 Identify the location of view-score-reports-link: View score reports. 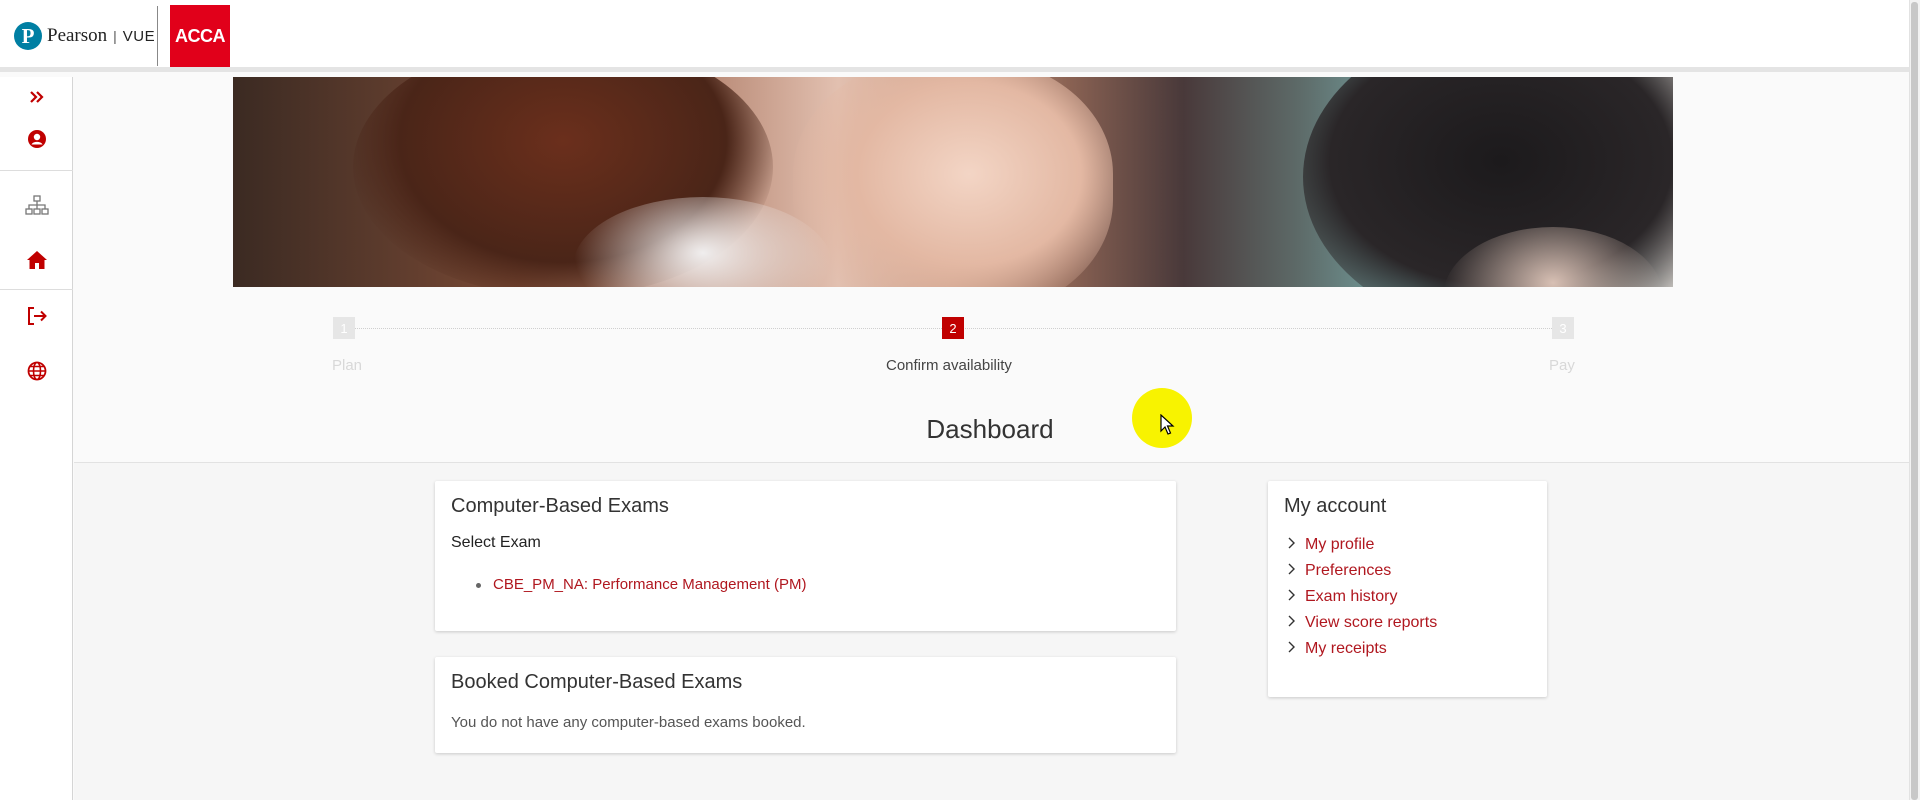
(1371, 623).